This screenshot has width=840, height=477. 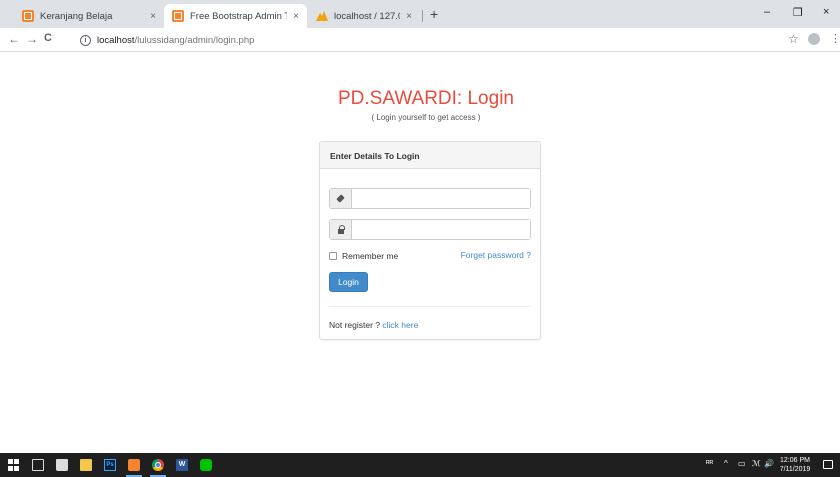 I want to click on people-icon: ᴿᴿ, so click(x=709, y=463).